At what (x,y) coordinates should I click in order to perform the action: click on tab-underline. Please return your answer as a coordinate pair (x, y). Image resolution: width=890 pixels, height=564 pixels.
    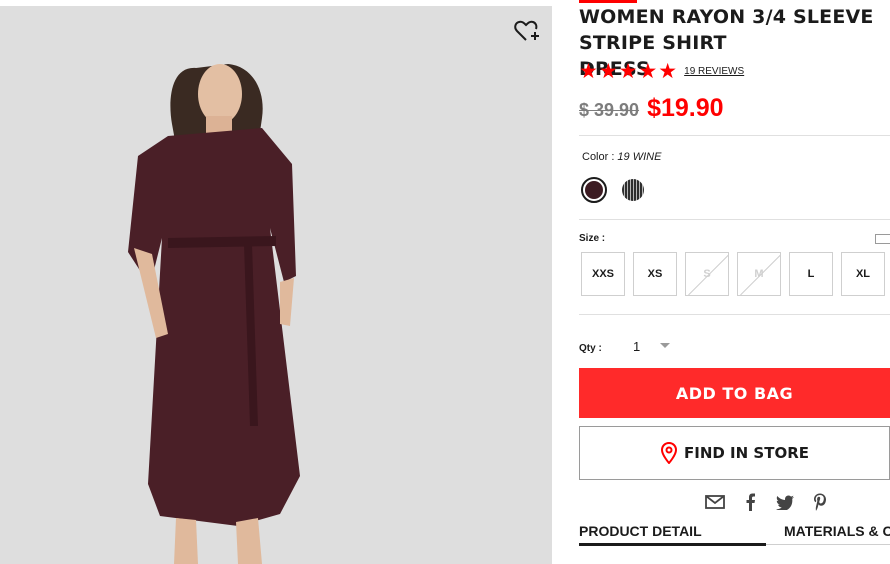
    Looking at the image, I should click on (828, 544).